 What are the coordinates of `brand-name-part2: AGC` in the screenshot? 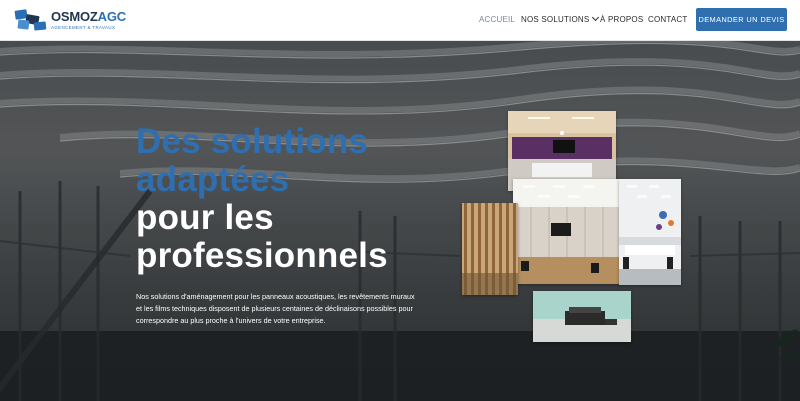 It's located at (111, 16).